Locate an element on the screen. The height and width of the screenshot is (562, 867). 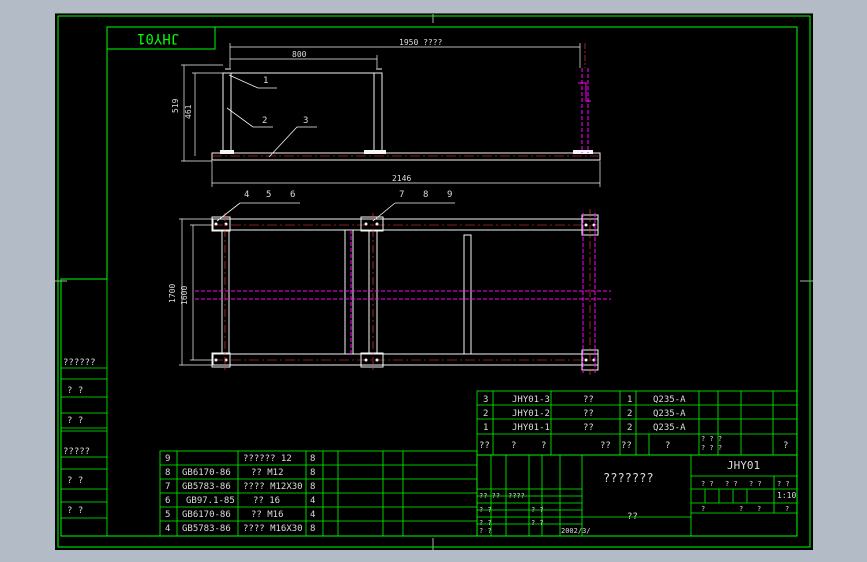
table-cell: 3 is located at coordinates (486, 400).